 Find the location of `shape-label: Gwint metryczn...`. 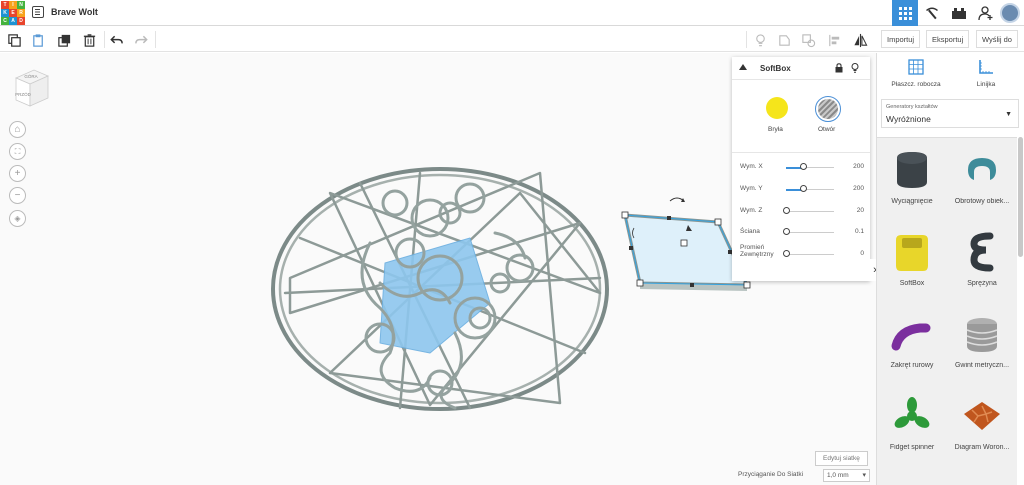

shape-label: Gwint metryczn... is located at coordinates (982, 365).